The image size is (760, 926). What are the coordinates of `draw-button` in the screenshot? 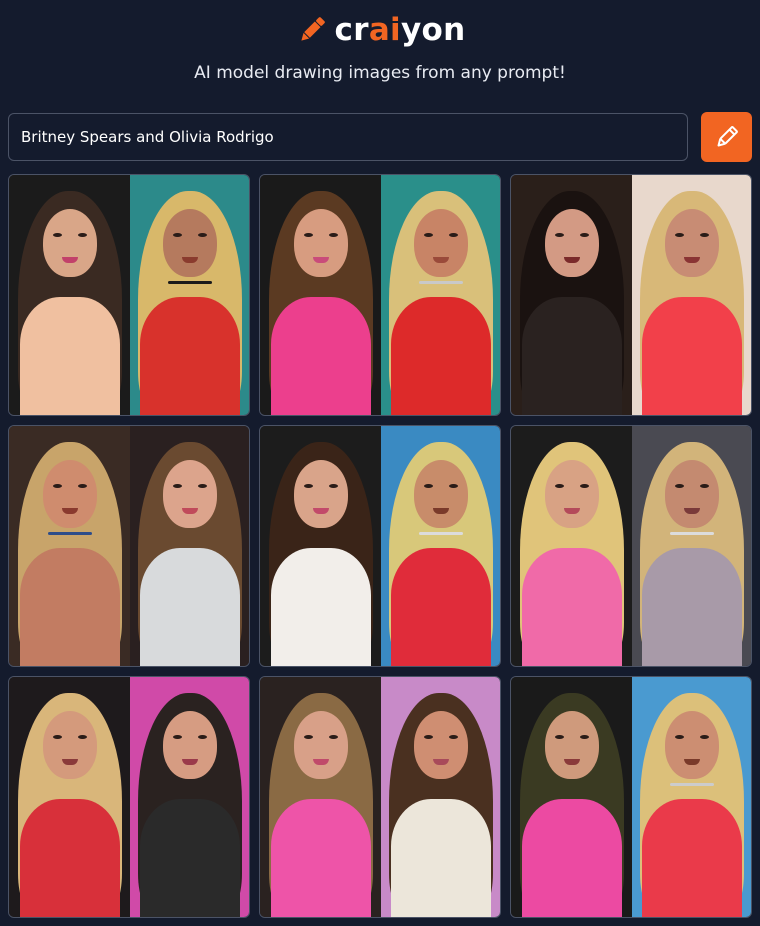 It's located at (726, 137).